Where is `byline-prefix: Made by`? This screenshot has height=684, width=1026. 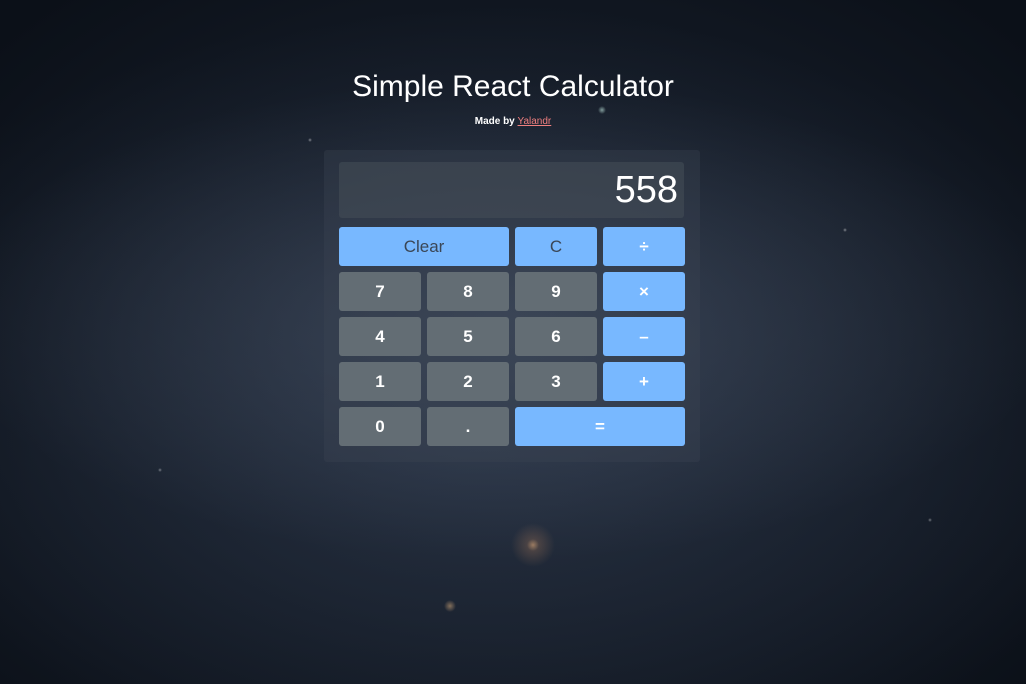 byline-prefix: Made by is located at coordinates (496, 121).